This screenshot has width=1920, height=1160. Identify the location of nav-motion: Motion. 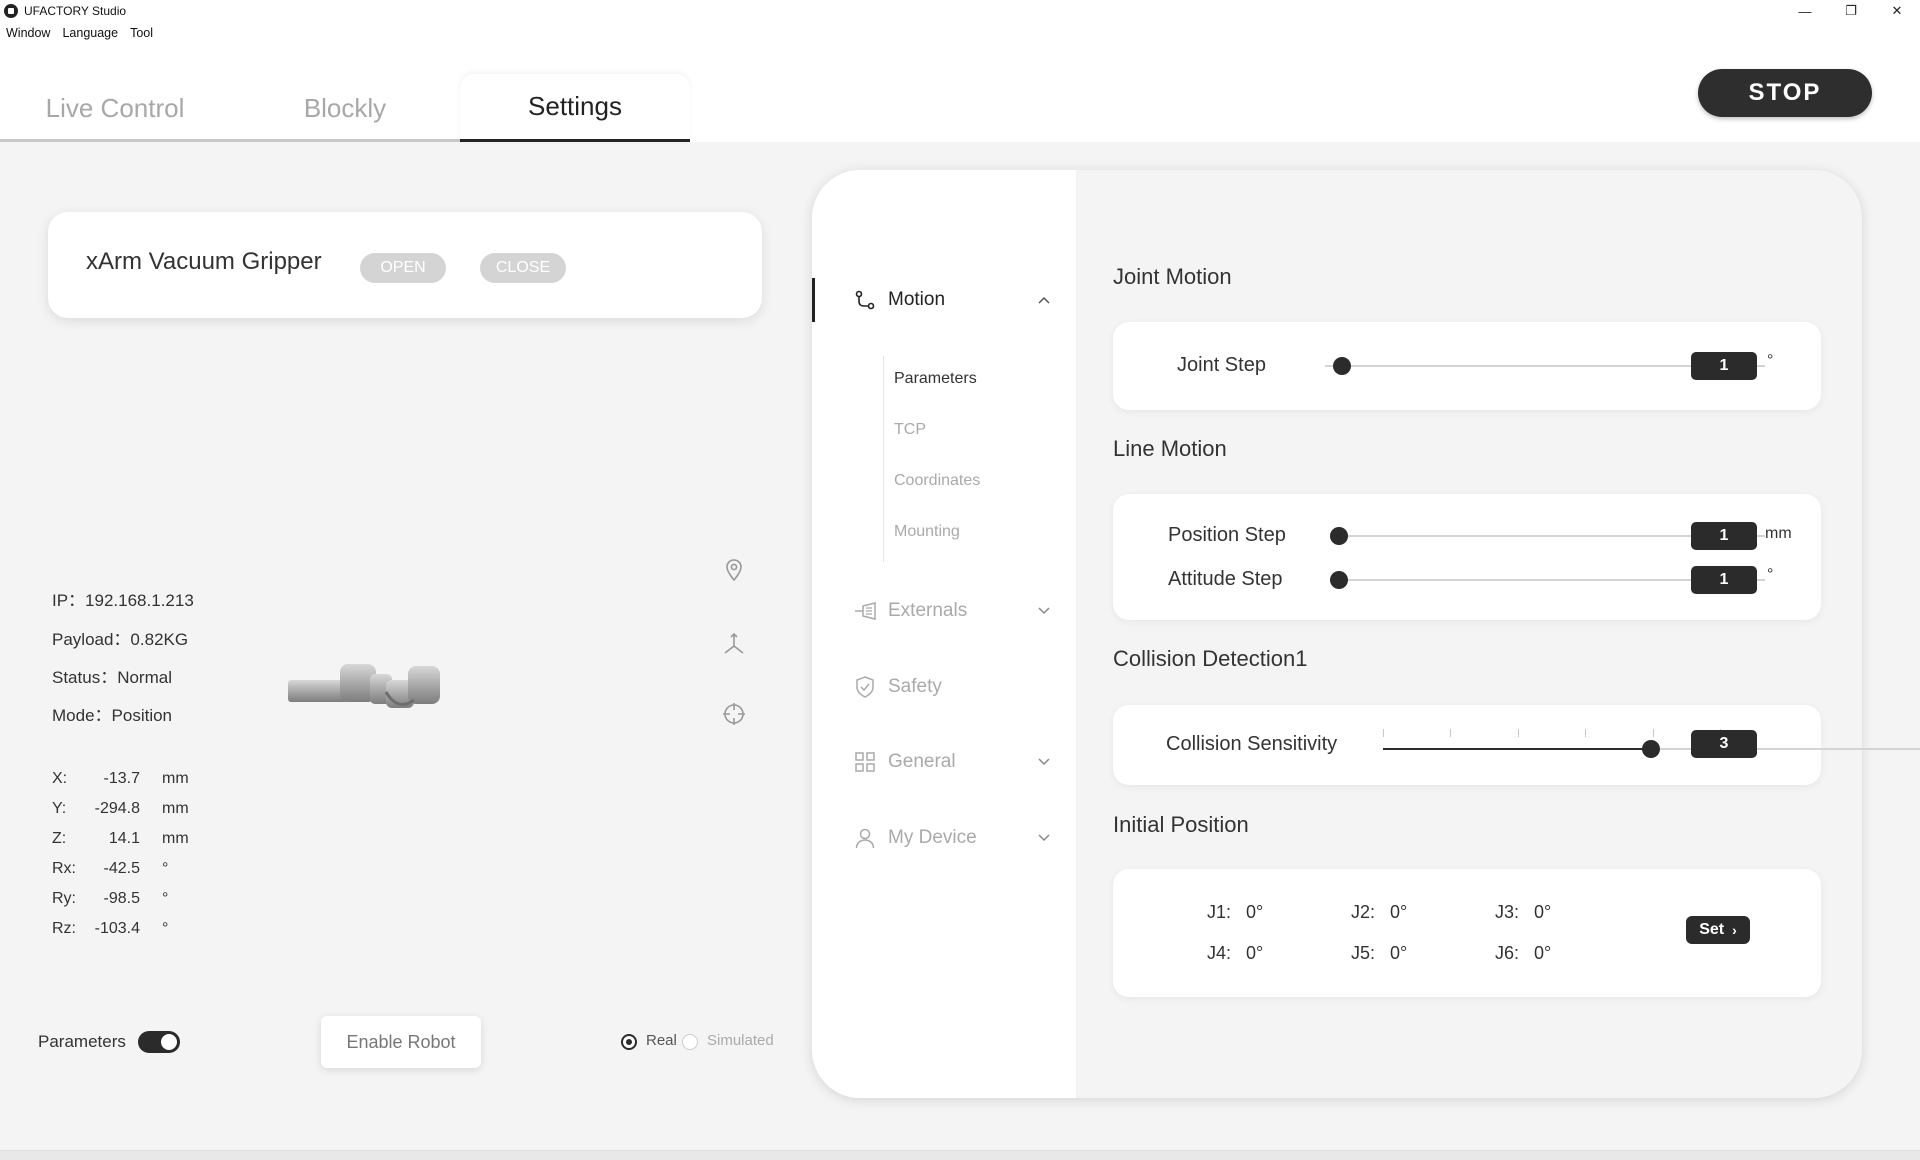
(898, 300).